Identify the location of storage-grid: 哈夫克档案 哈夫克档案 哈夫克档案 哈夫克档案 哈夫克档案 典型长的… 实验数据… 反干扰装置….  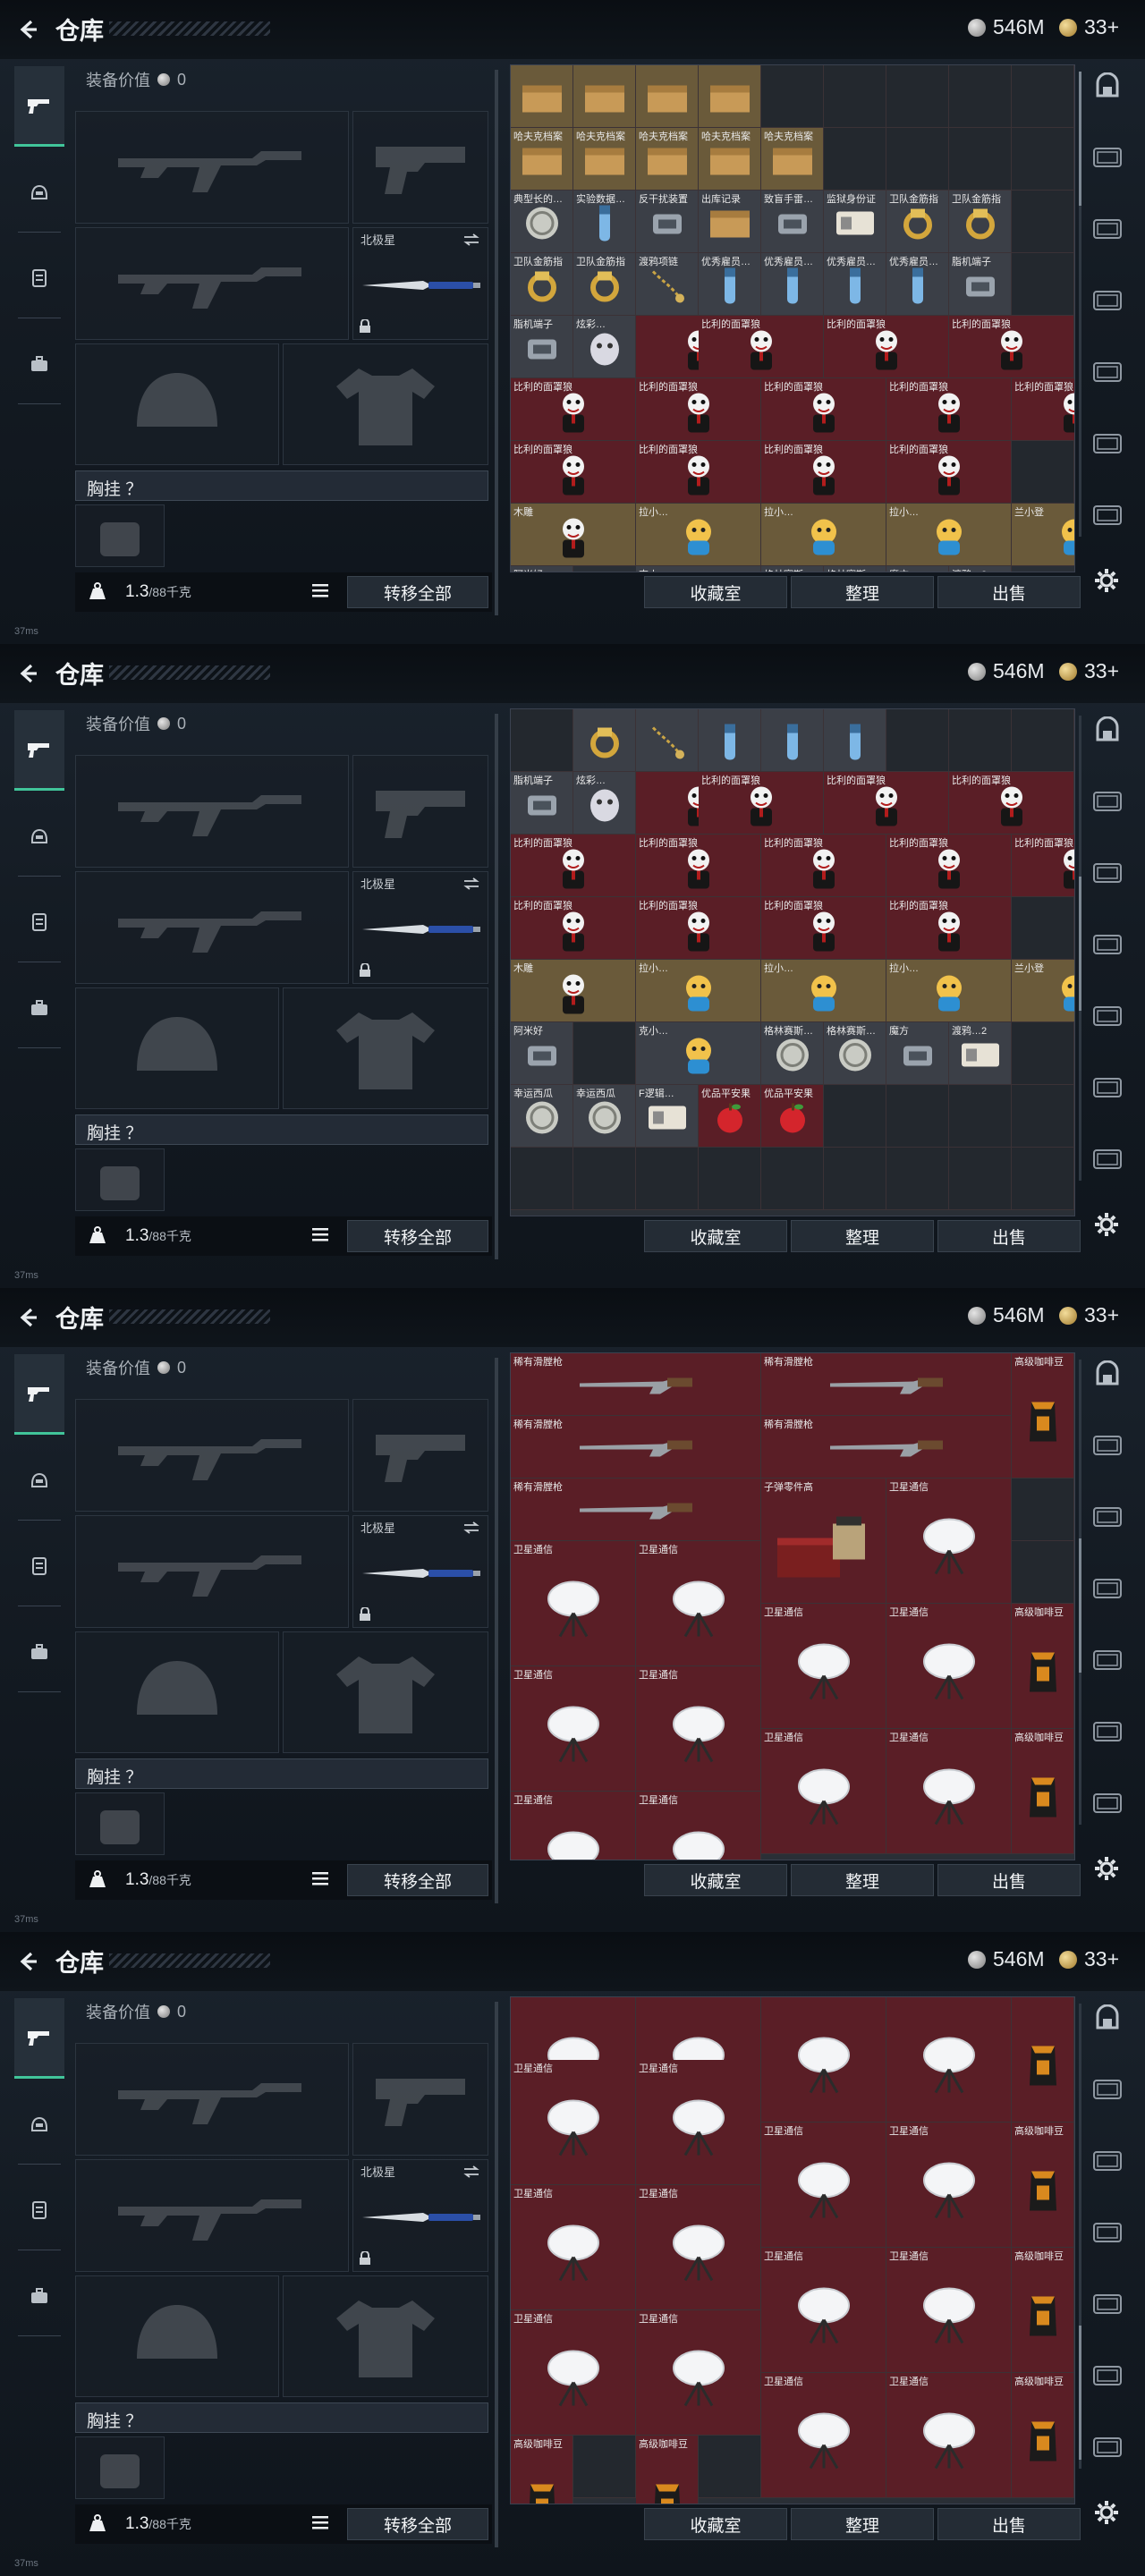
(792, 318).